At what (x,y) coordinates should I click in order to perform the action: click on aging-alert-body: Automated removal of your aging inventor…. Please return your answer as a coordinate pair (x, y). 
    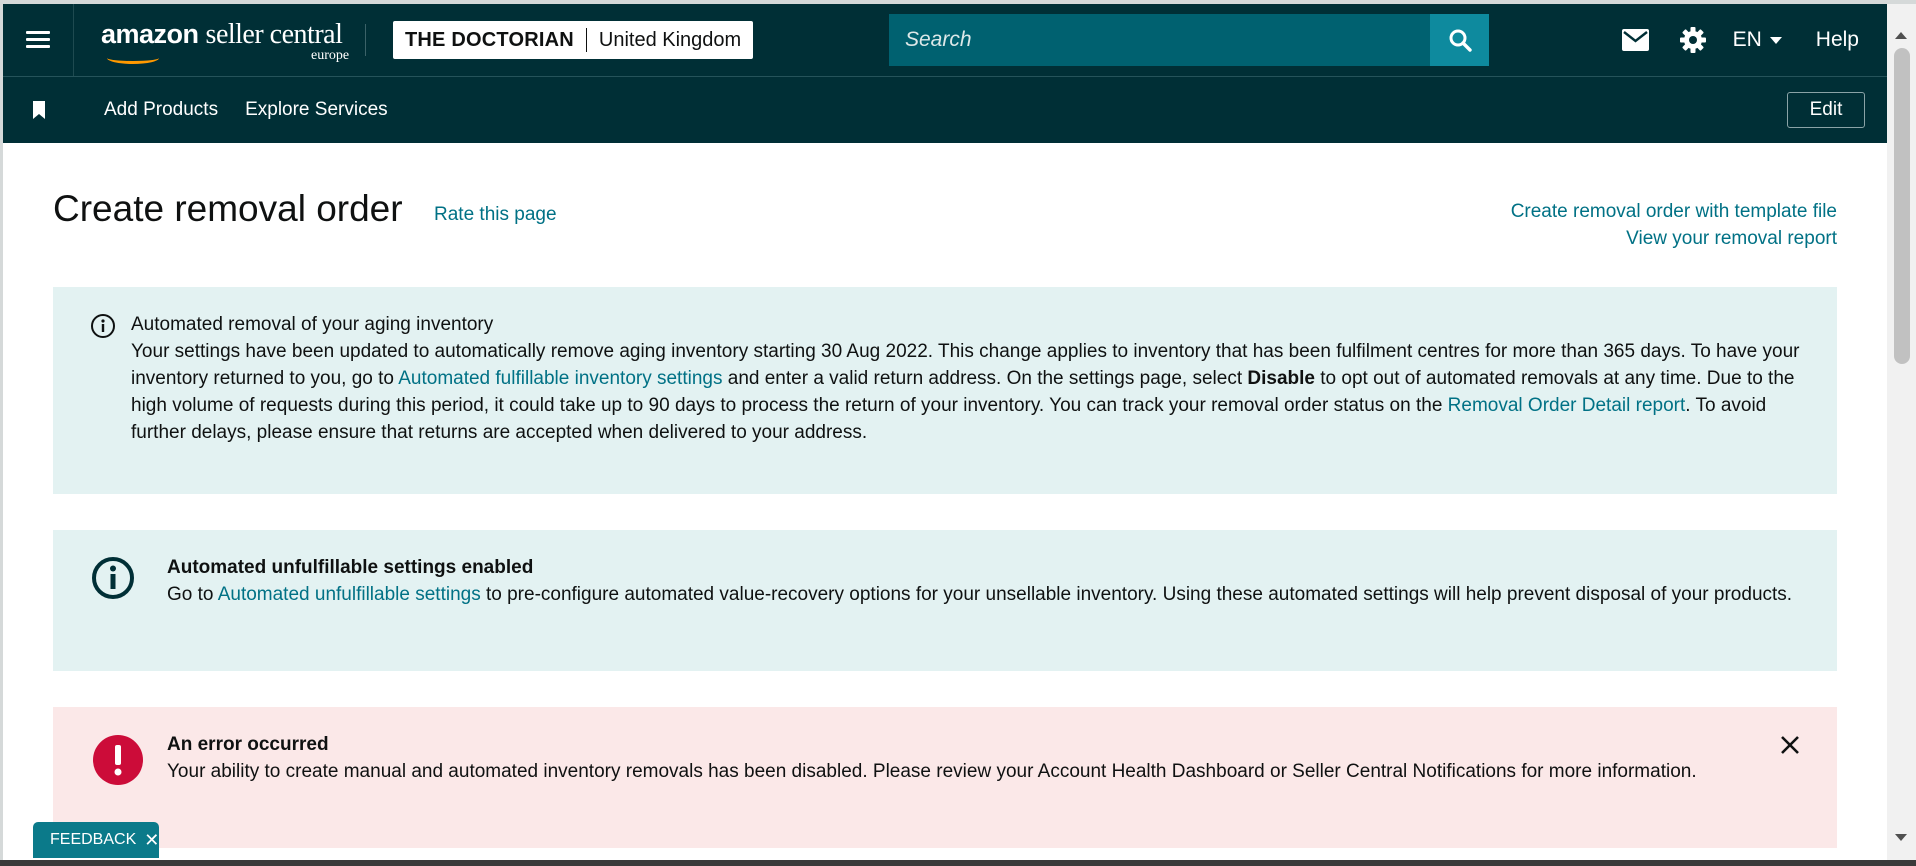
    Looking at the image, I should click on (976, 378).